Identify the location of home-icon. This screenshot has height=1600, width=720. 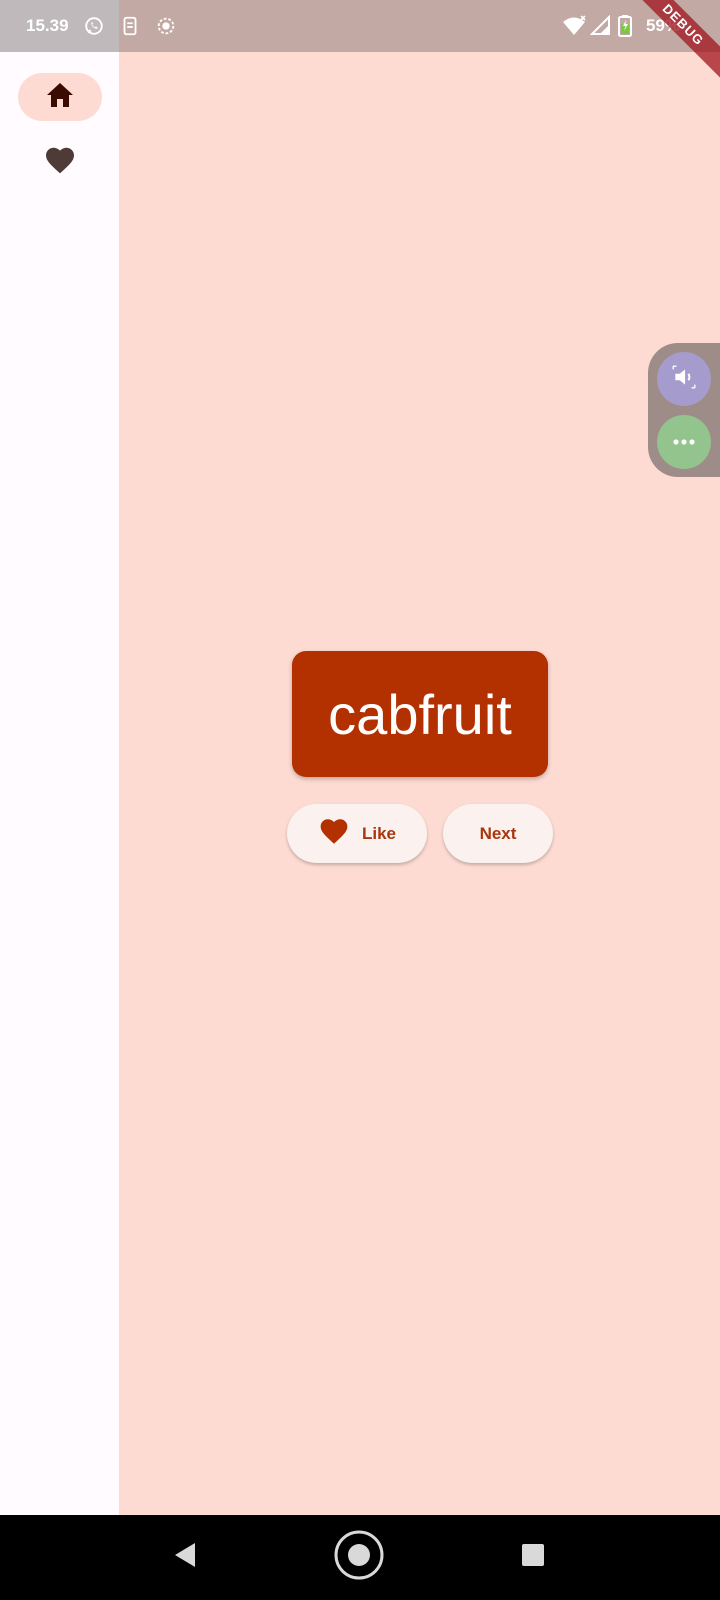
(60, 97).